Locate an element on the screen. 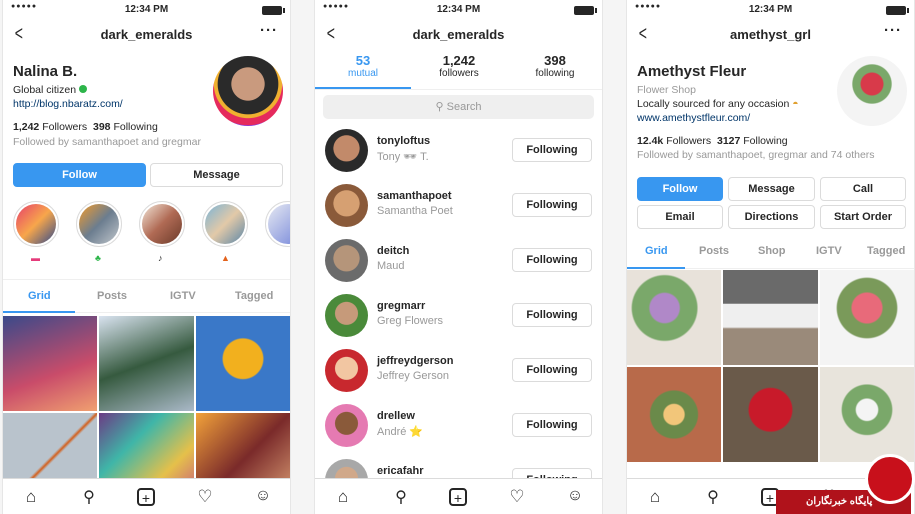 The height and width of the screenshot is (514, 915). highlight-emoji: ♣ is located at coordinates (98, 258).